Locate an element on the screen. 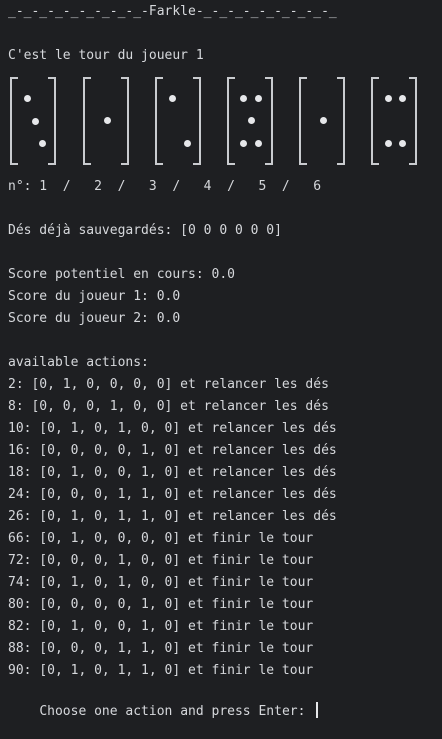  potential-score: Score potentiel en cours: 0.0 is located at coordinates (121, 274).